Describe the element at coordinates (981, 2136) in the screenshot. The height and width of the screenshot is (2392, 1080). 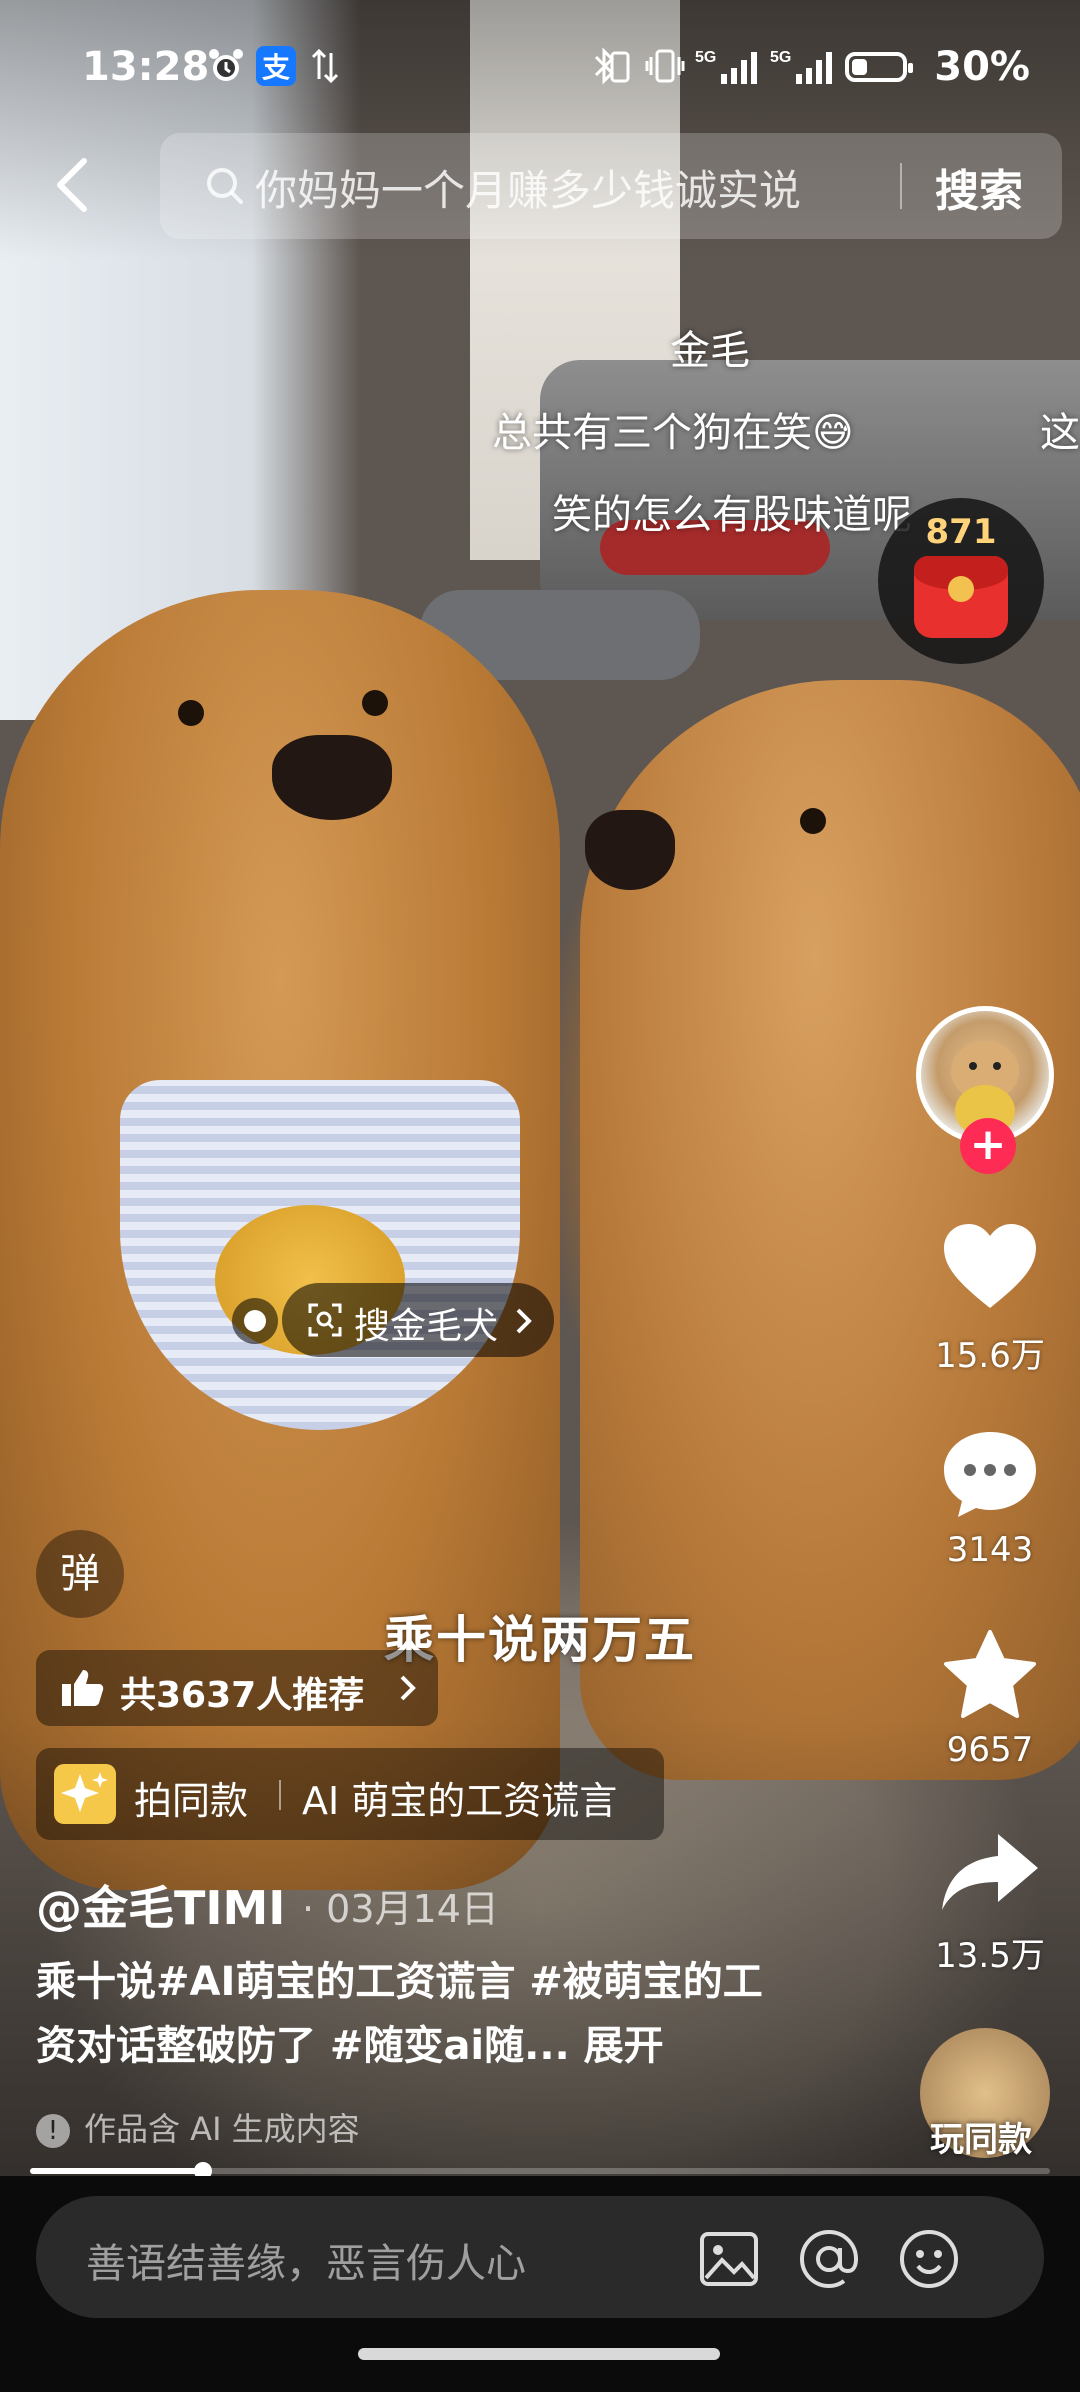
I see `play-same-label: 玩同款` at that location.